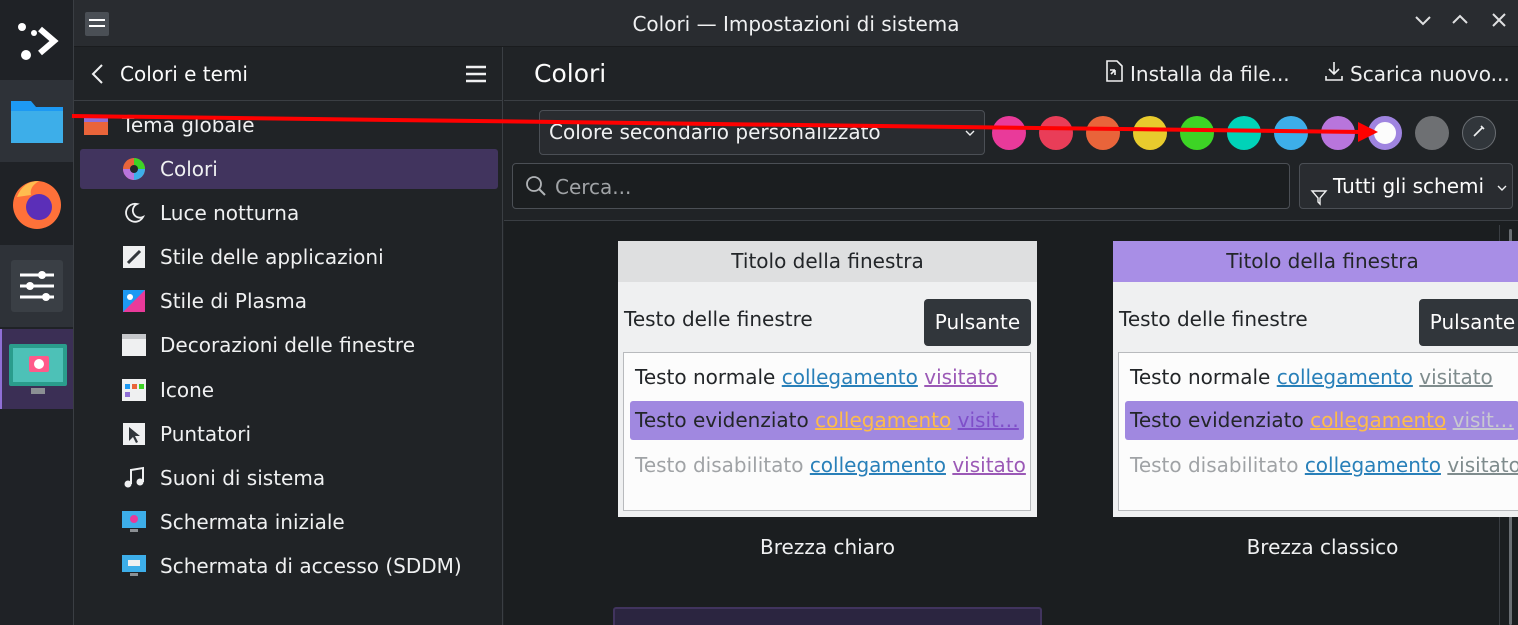 This screenshot has width=1518, height=625. What do you see at coordinates (1319, 199) in the screenshot?
I see `filter-icon` at bounding box center [1319, 199].